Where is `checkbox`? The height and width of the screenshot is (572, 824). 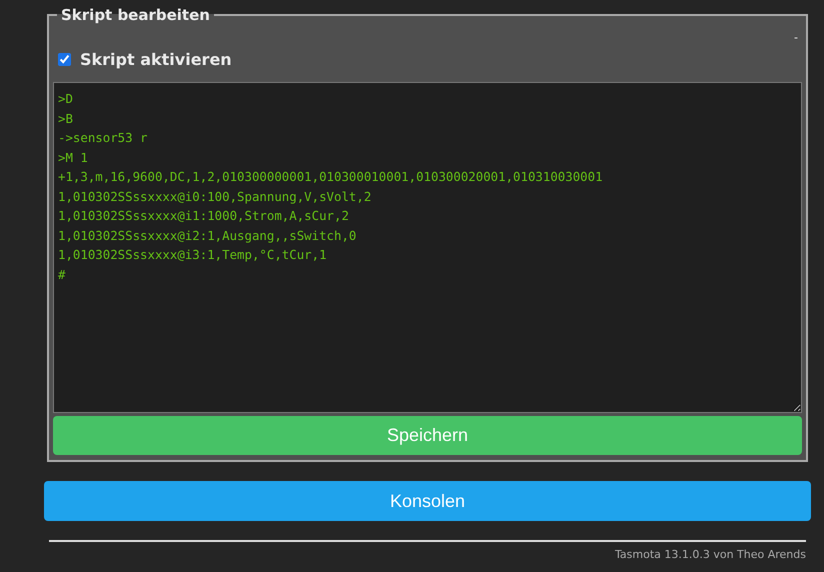 checkbox is located at coordinates (64, 59).